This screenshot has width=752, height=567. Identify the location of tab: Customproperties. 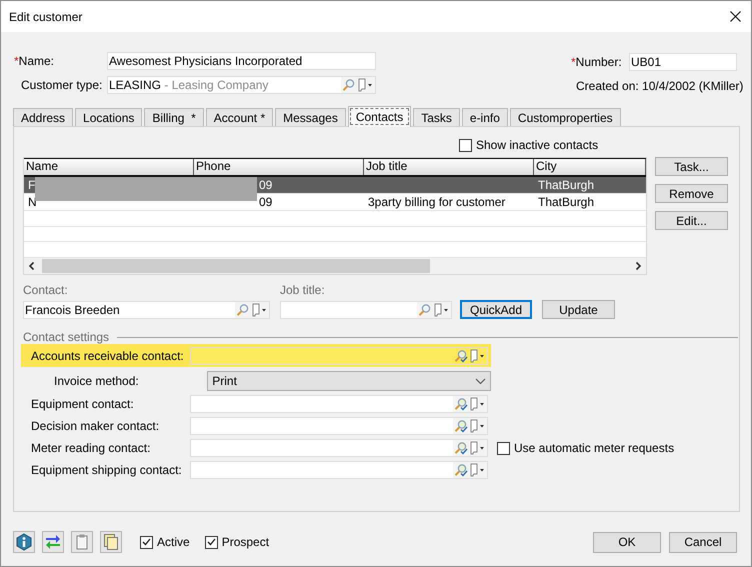
(565, 117).